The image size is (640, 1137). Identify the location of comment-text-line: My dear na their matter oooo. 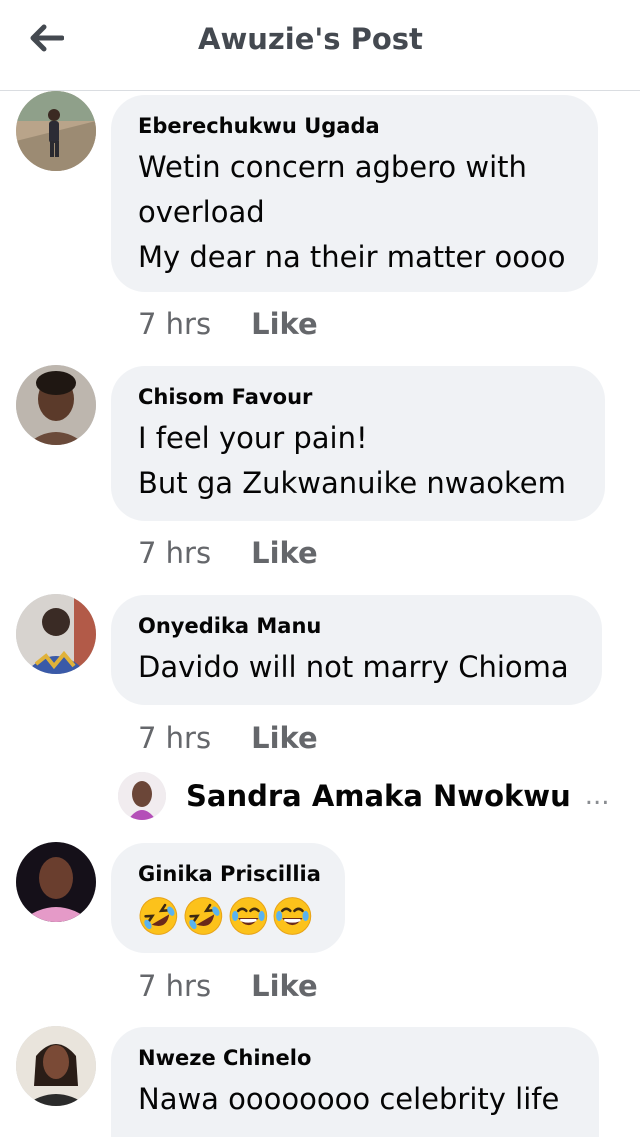
(352, 257).